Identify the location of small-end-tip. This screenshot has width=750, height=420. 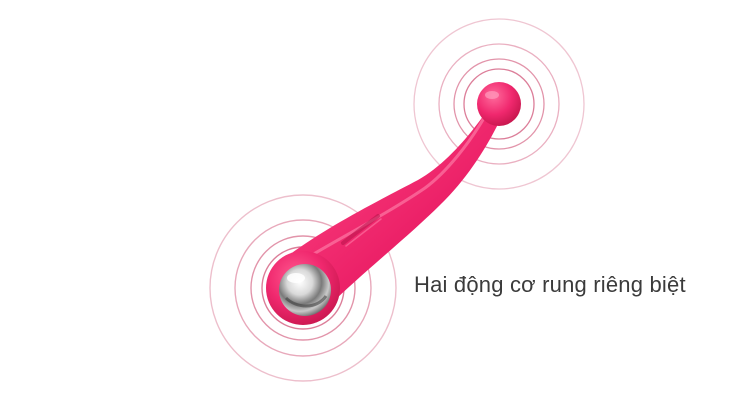
(499, 104).